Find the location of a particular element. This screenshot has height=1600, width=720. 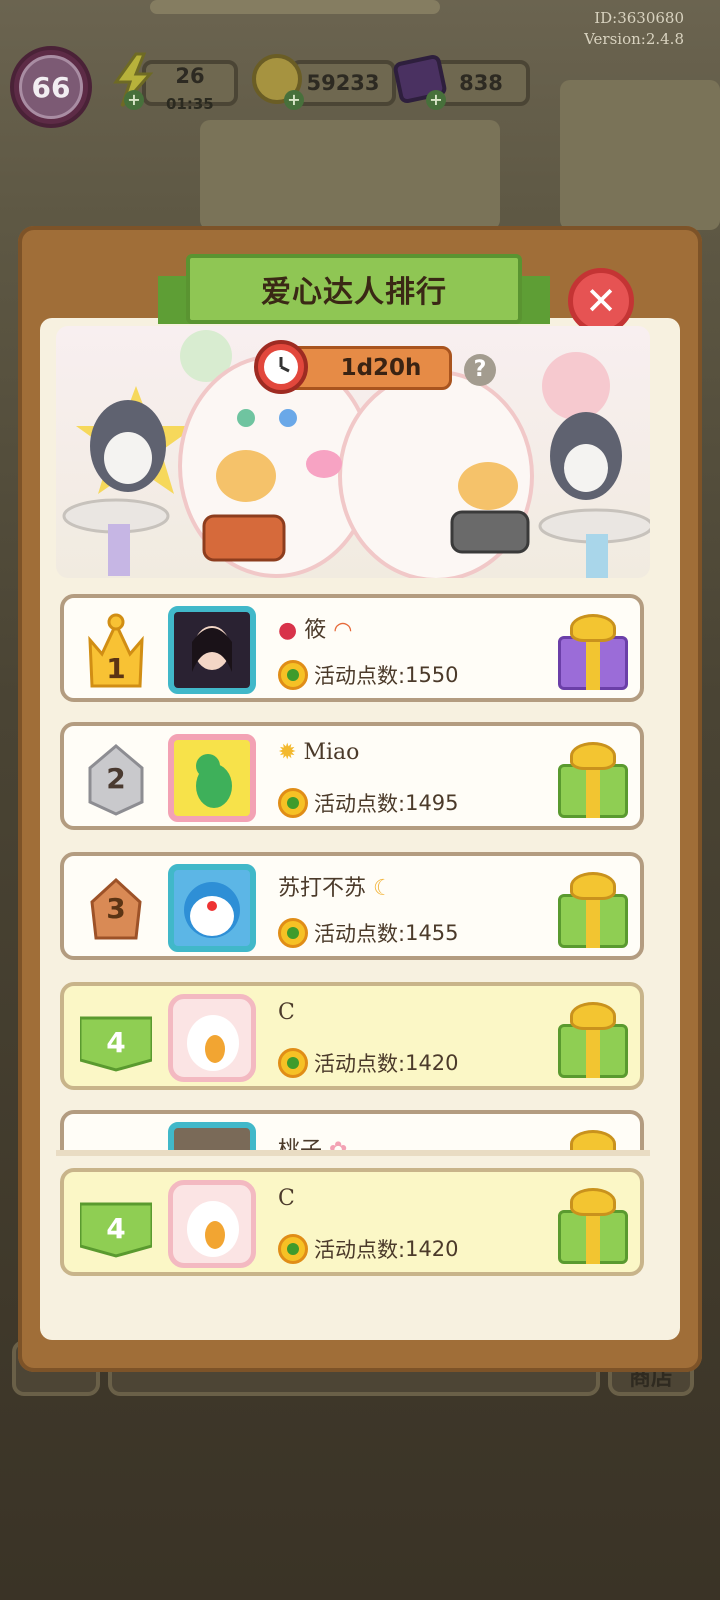

title-ribbon: 爱心达人排行 is located at coordinates (354, 294).